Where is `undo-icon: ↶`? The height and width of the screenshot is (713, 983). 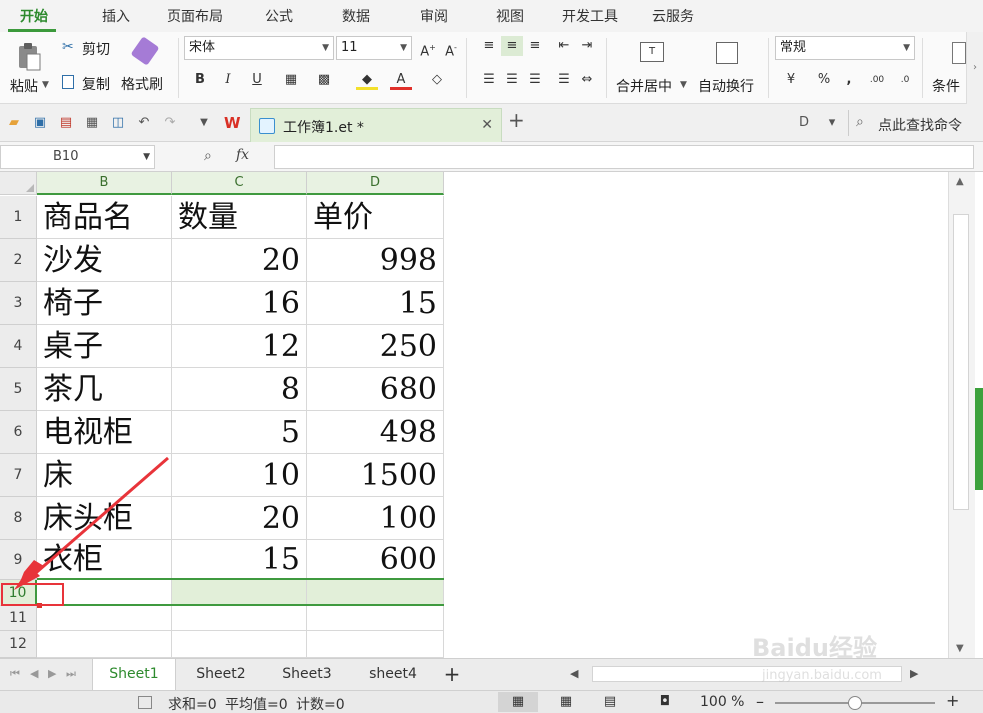 undo-icon: ↶ is located at coordinates (144, 123).